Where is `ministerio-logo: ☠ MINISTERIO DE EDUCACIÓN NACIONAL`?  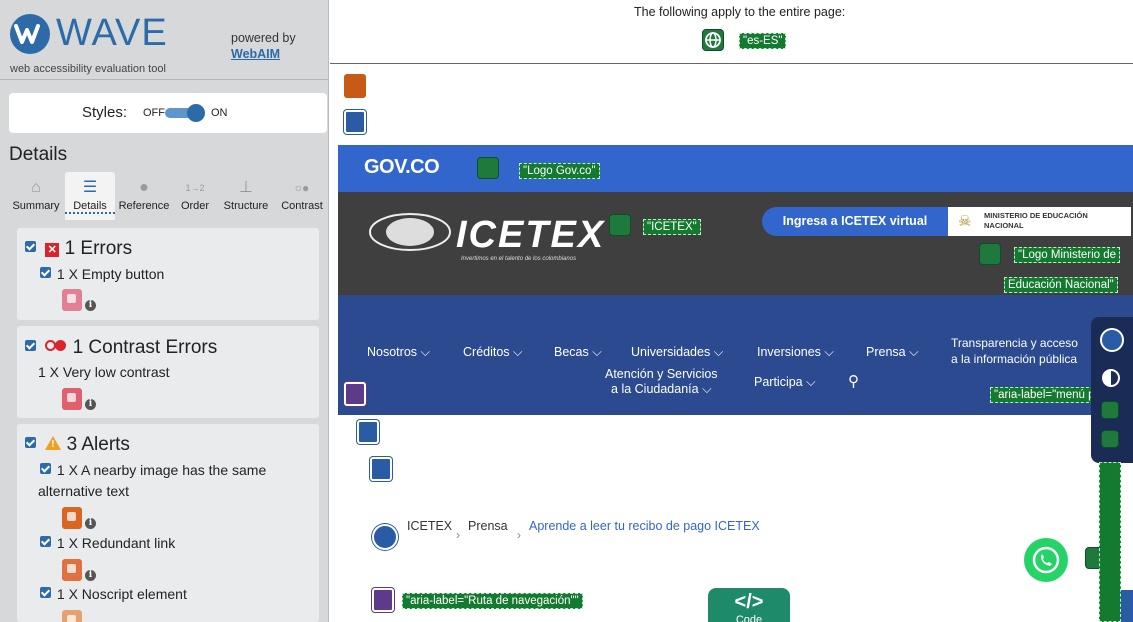
ministerio-logo: ☠ MINISTERIO DE EDUCACIÓN NACIONAL is located at coordinates (1039, 221).